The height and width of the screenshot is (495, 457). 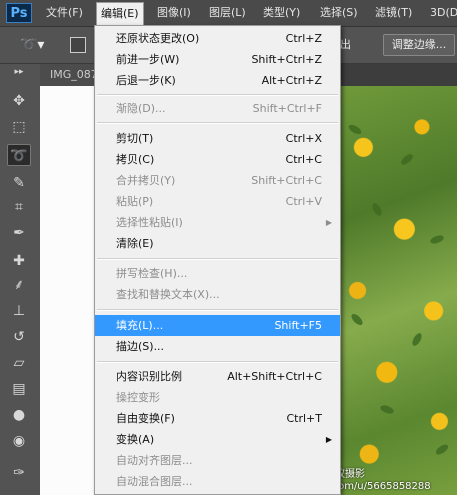 I want to click on menu-item-transform: 变换(A) ▶, so click(x=217, y=439).